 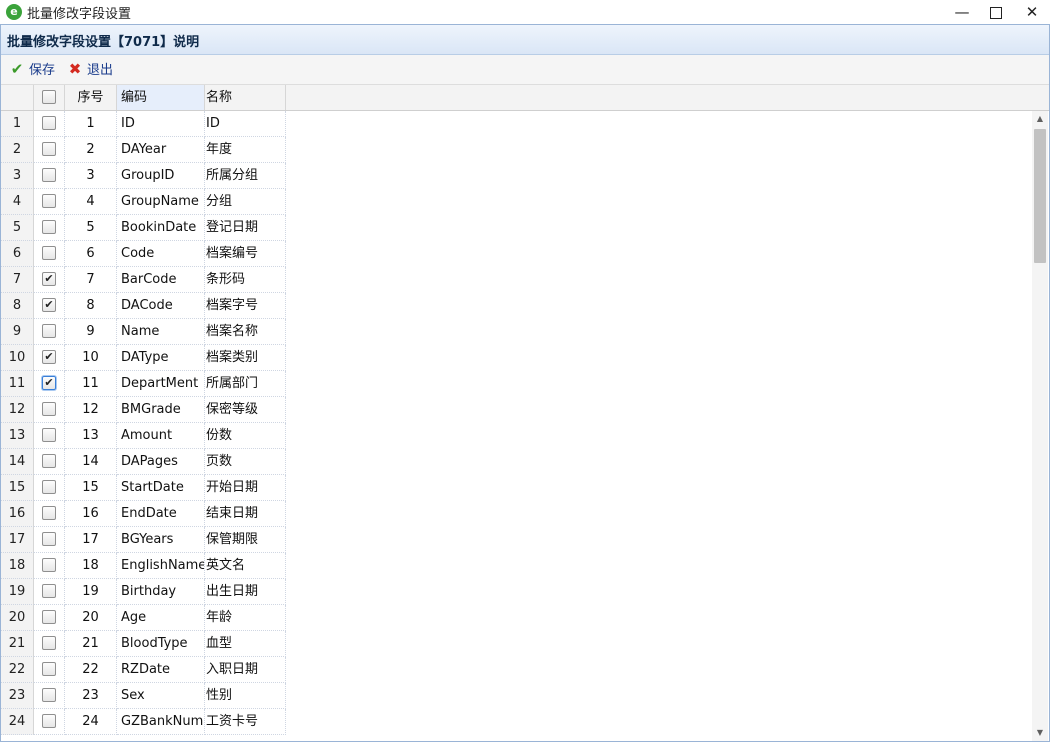 What do you see at coordinates (143, 124) in the screenshot?
I see `table-row: 1 1 ID ID` at bounding box center [143, 124].